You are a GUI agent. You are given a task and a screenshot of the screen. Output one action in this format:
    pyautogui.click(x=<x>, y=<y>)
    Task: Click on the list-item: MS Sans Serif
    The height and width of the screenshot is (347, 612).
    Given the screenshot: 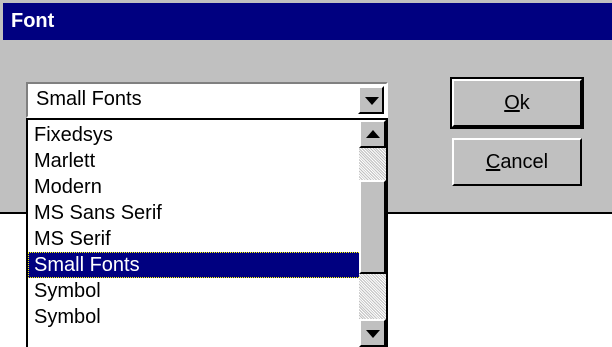 What is the action you would take?
    pyautogui.click(x=194, y=213)
    